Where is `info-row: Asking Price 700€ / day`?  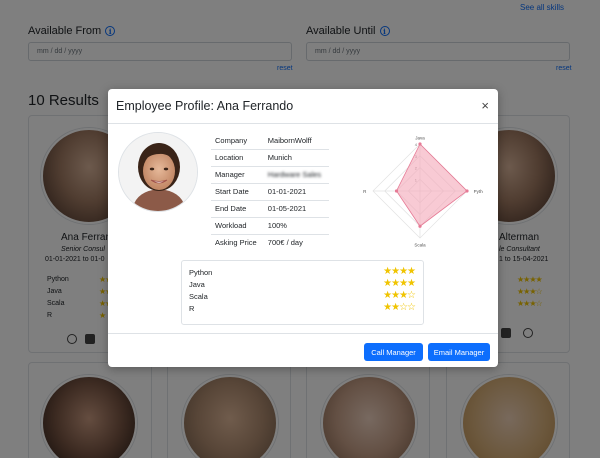
info-row: Asking Price 700€ / day is located at coordinates (270, 242).